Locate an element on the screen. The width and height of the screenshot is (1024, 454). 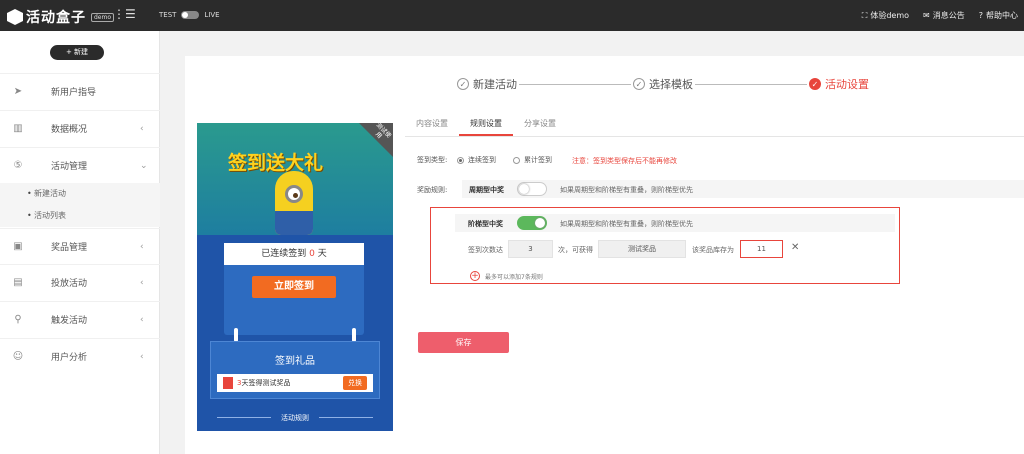
sidebar-item-activity: ⑤ 活动管理 ⌄ is located at coordinates (80, 165).